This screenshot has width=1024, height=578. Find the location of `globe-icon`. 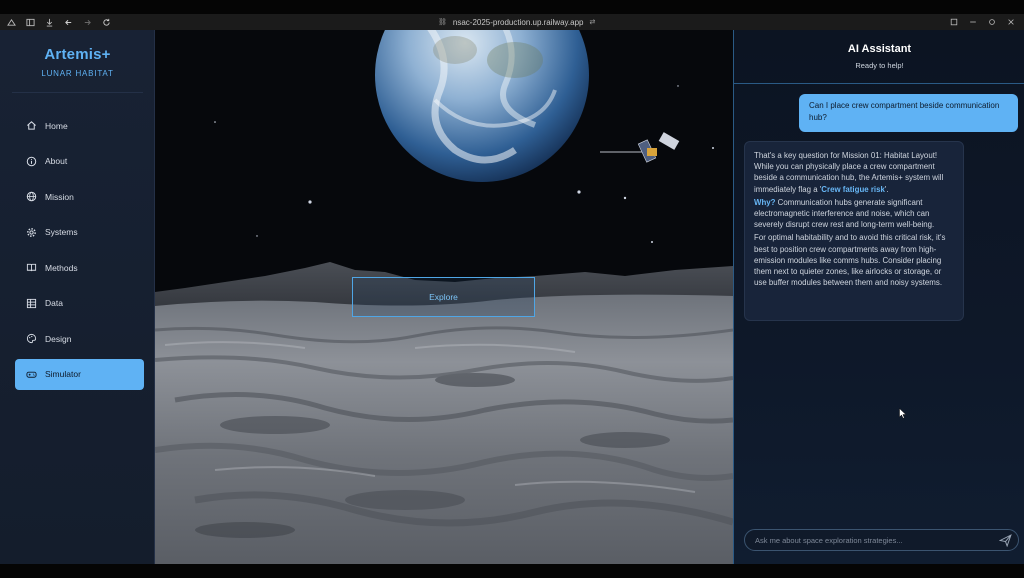

globe-icon is located at coordinates (31, 196).